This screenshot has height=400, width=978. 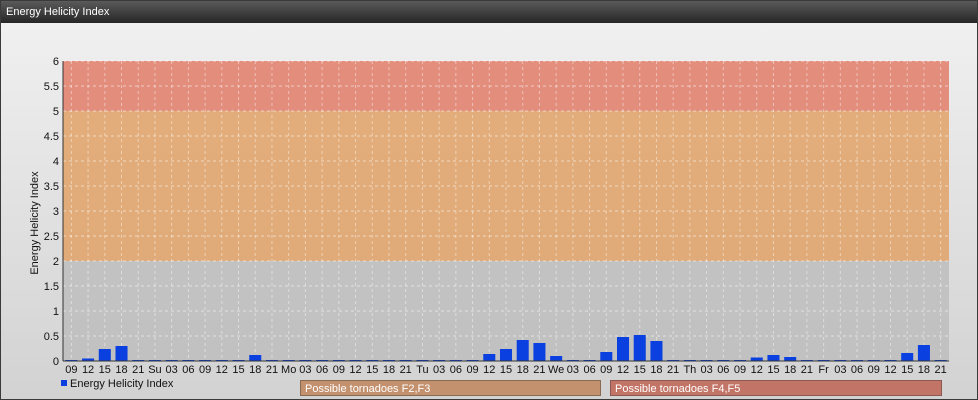 I want to click on legend: Energy Helicity Index, so click(x=117, y=384).